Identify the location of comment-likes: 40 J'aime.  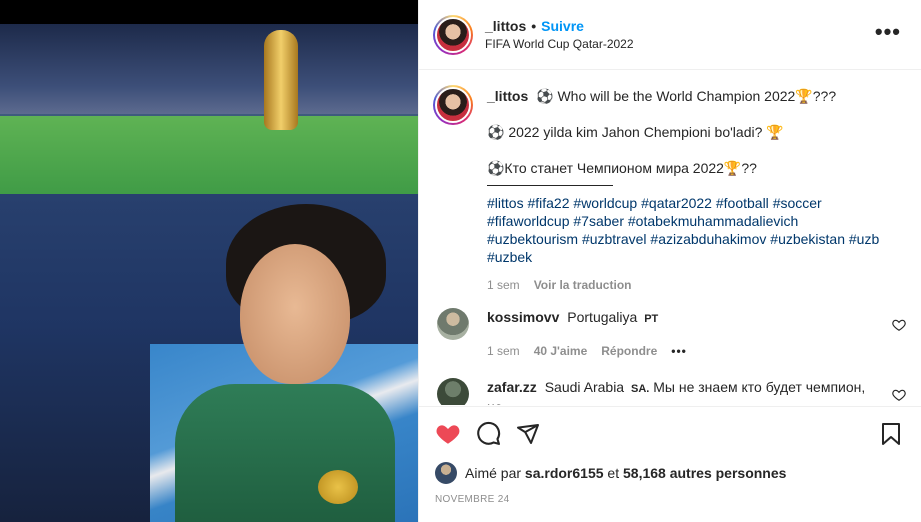
(561, 351).